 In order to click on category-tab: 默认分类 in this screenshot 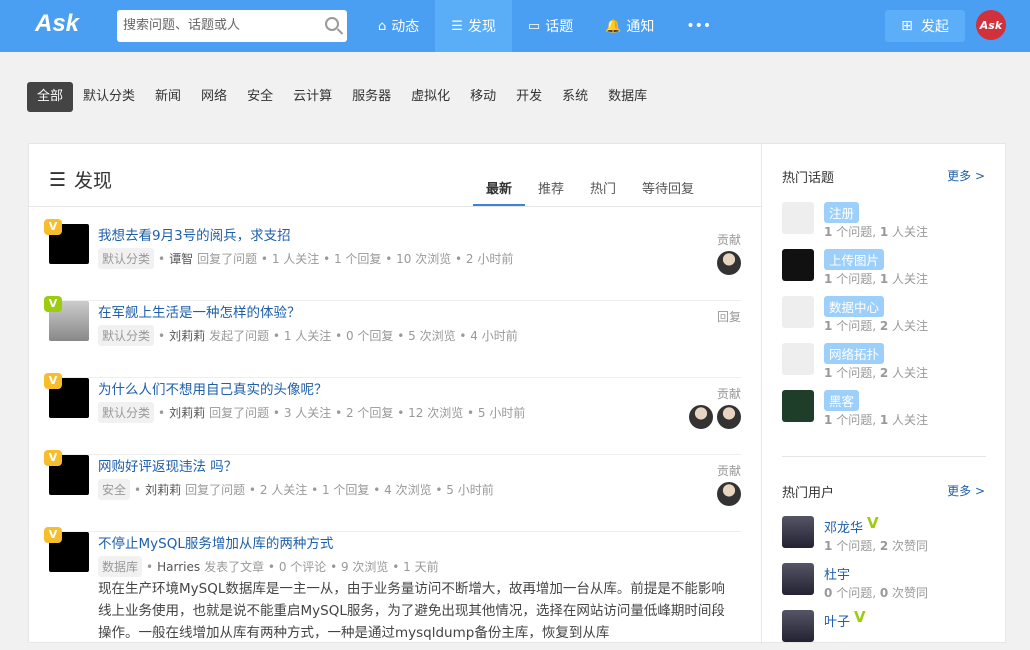, I will do `click(109, 97)`.